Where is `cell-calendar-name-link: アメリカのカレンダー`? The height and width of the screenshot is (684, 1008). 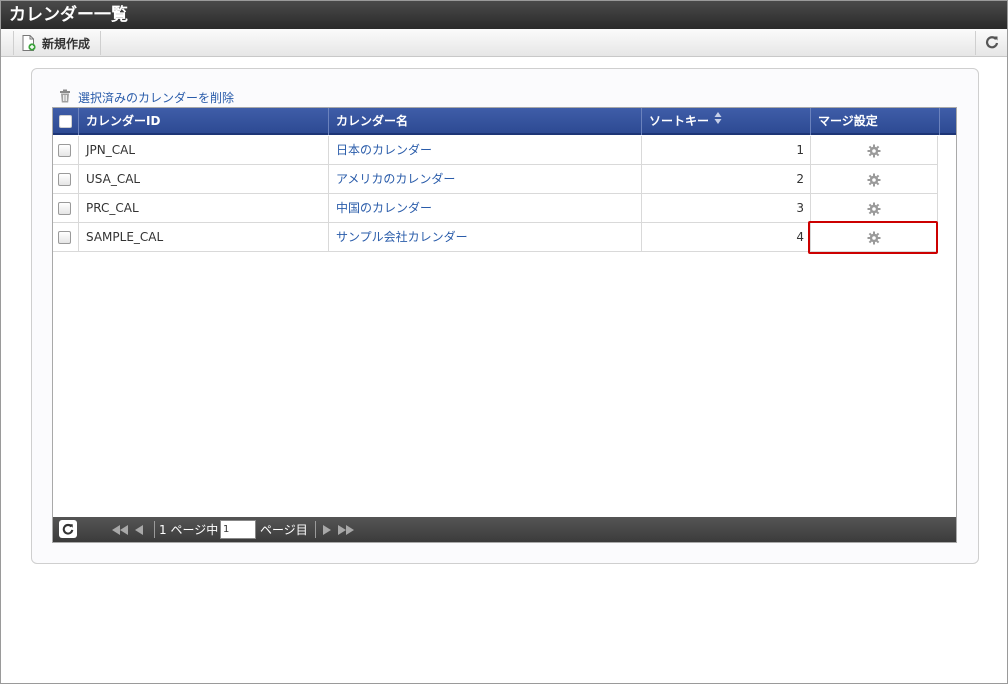 cell-calendar-name-link: アメリカのカレンダー is located at coordinates (485, 179).